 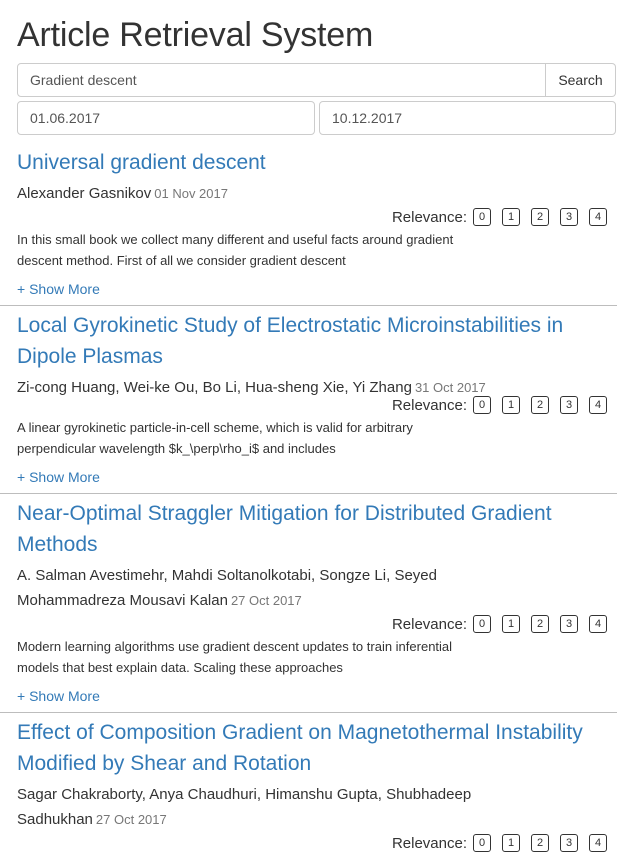 What do you see at coordinates (581, 80) in the screenshot?
I see `search-button: Search` at bounding box center [581, 80].